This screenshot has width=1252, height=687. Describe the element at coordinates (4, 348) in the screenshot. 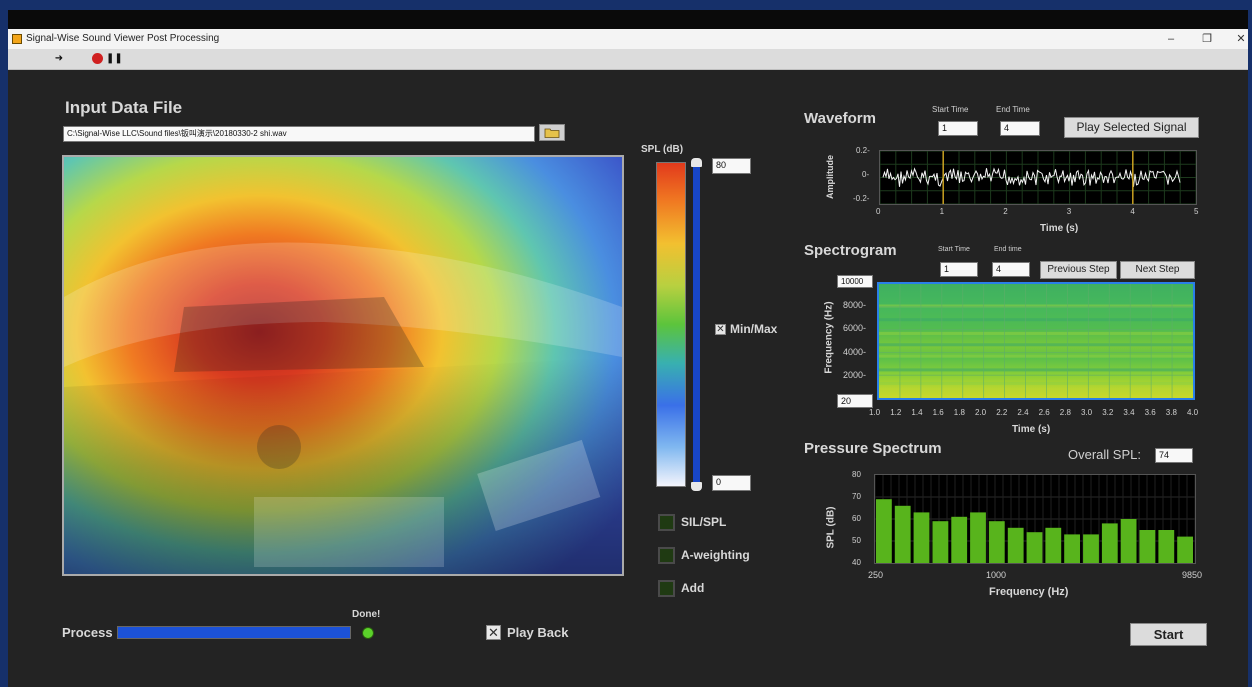

I see `desktop-left-border` at that location.